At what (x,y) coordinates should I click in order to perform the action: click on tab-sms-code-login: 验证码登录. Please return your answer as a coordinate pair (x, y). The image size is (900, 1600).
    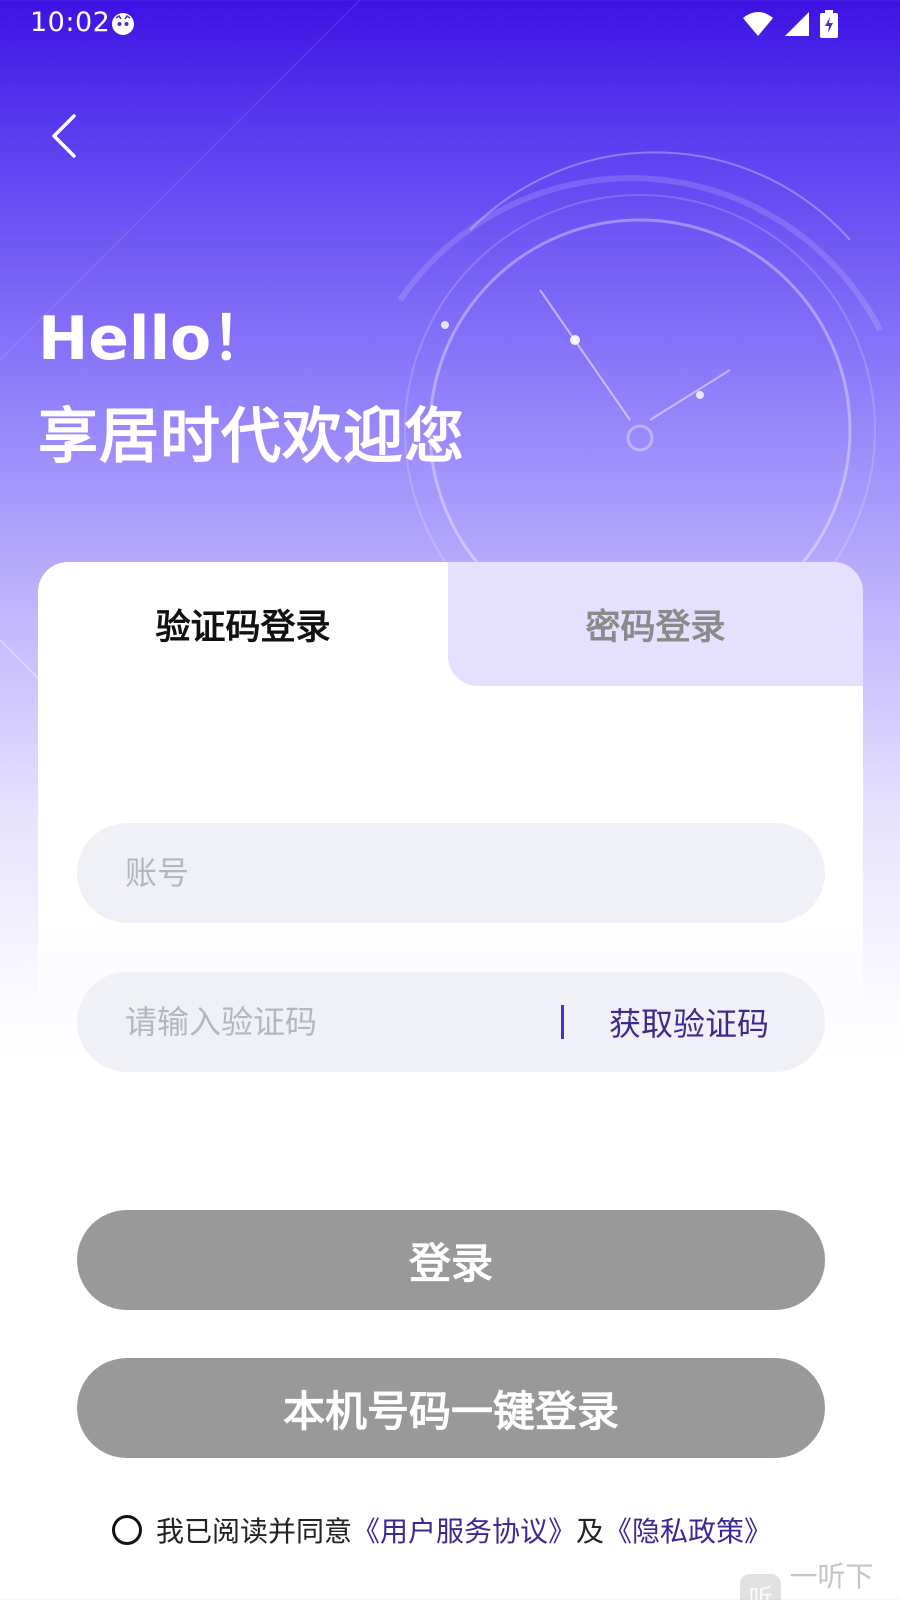
    Looking at the image, I should click on (243, 624).